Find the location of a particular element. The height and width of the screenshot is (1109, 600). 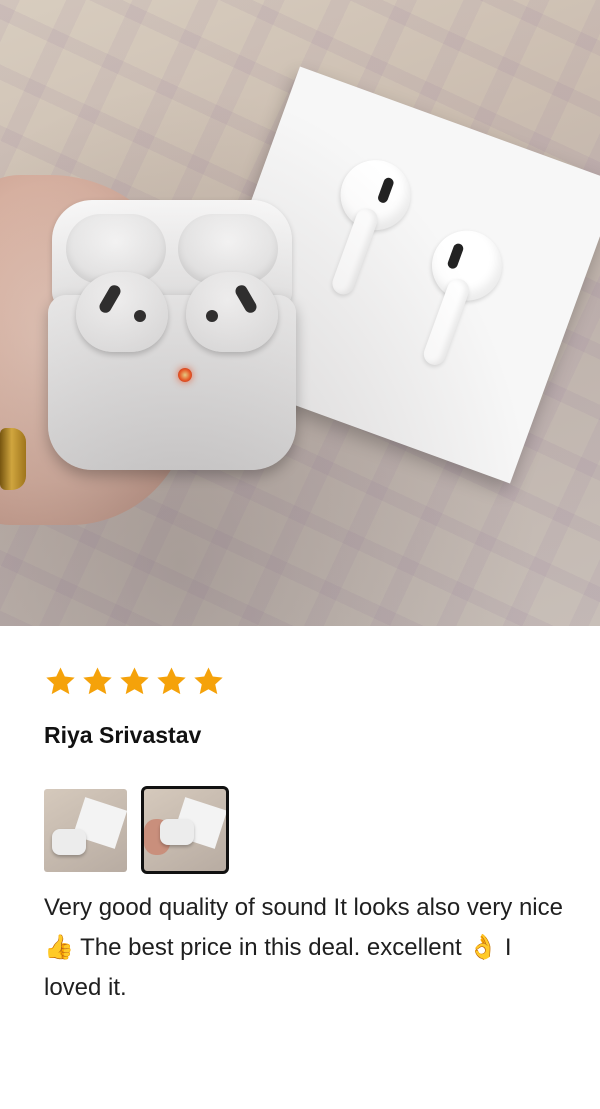

star-rating is located at coordinates (134, 681).